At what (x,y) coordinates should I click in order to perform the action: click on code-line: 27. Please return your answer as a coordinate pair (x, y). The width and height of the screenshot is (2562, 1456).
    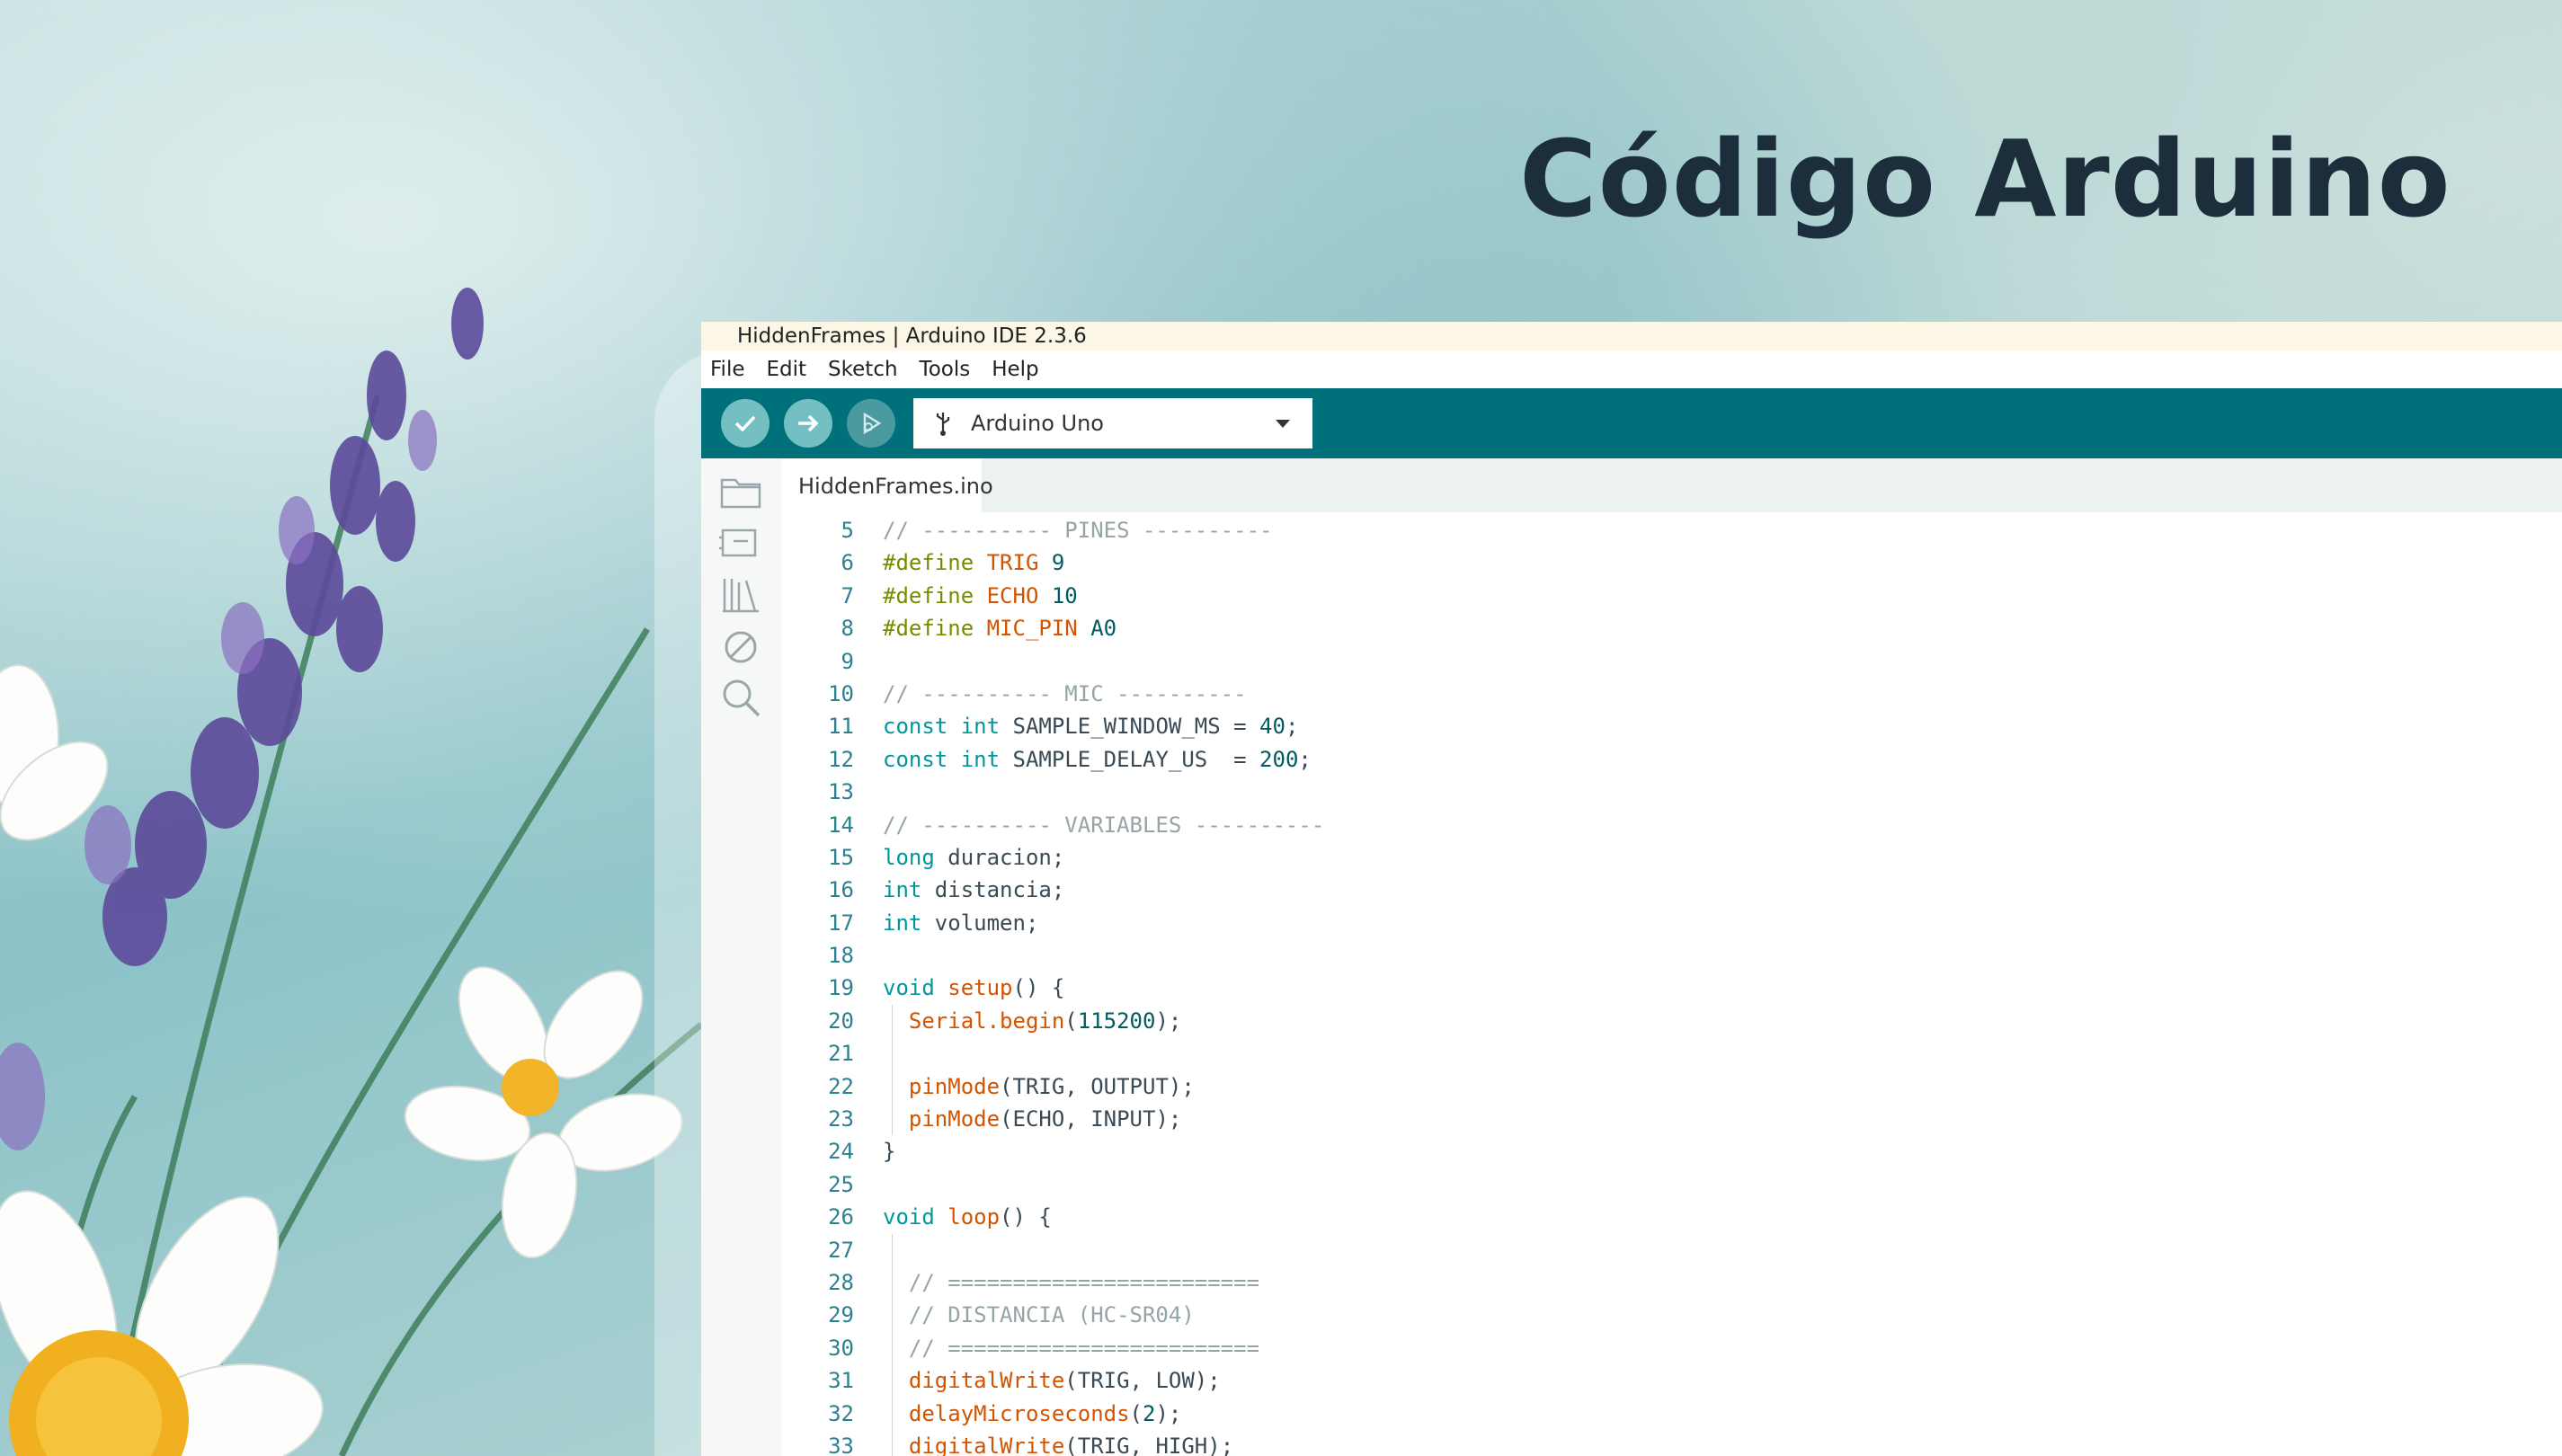
    Looking at the image, I should click on (1672, 1250).